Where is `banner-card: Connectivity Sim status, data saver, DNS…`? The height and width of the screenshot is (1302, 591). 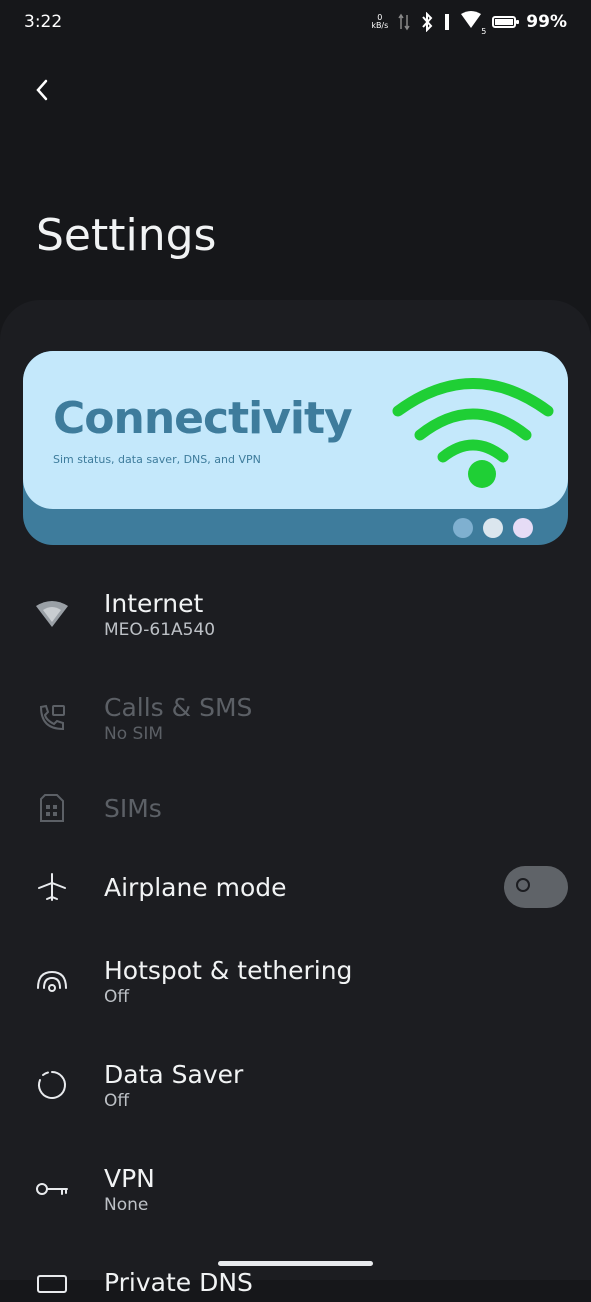
banner-card: Connectivity Sim status, data saver, DNS… is located at coordinates (295, 430).